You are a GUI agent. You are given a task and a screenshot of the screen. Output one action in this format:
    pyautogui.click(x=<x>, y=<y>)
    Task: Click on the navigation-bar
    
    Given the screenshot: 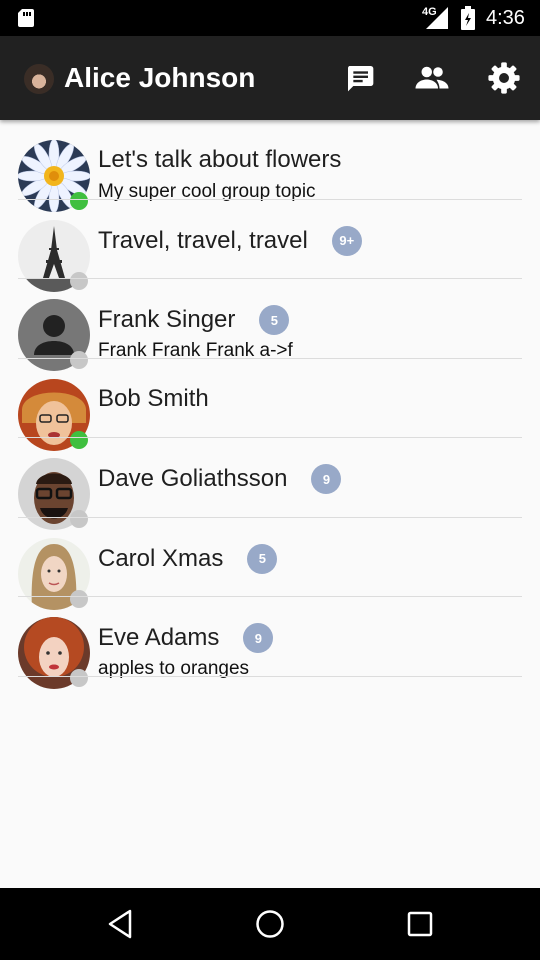 What is the action you would take?
    pyautogui.click(x=270, y=924)
    